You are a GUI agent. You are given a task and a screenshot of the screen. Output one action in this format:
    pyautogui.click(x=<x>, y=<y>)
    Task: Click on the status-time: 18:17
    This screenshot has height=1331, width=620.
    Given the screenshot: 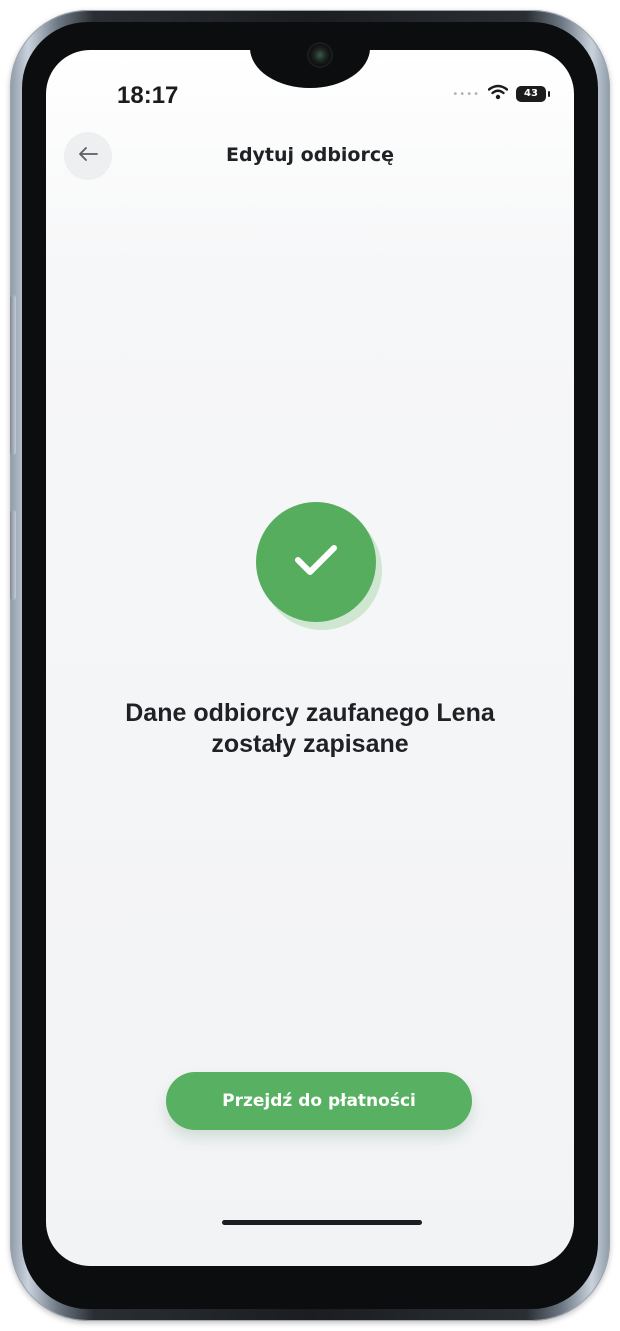 What is the action you would take?
    pyautogui.click(x=148, y=95)
    